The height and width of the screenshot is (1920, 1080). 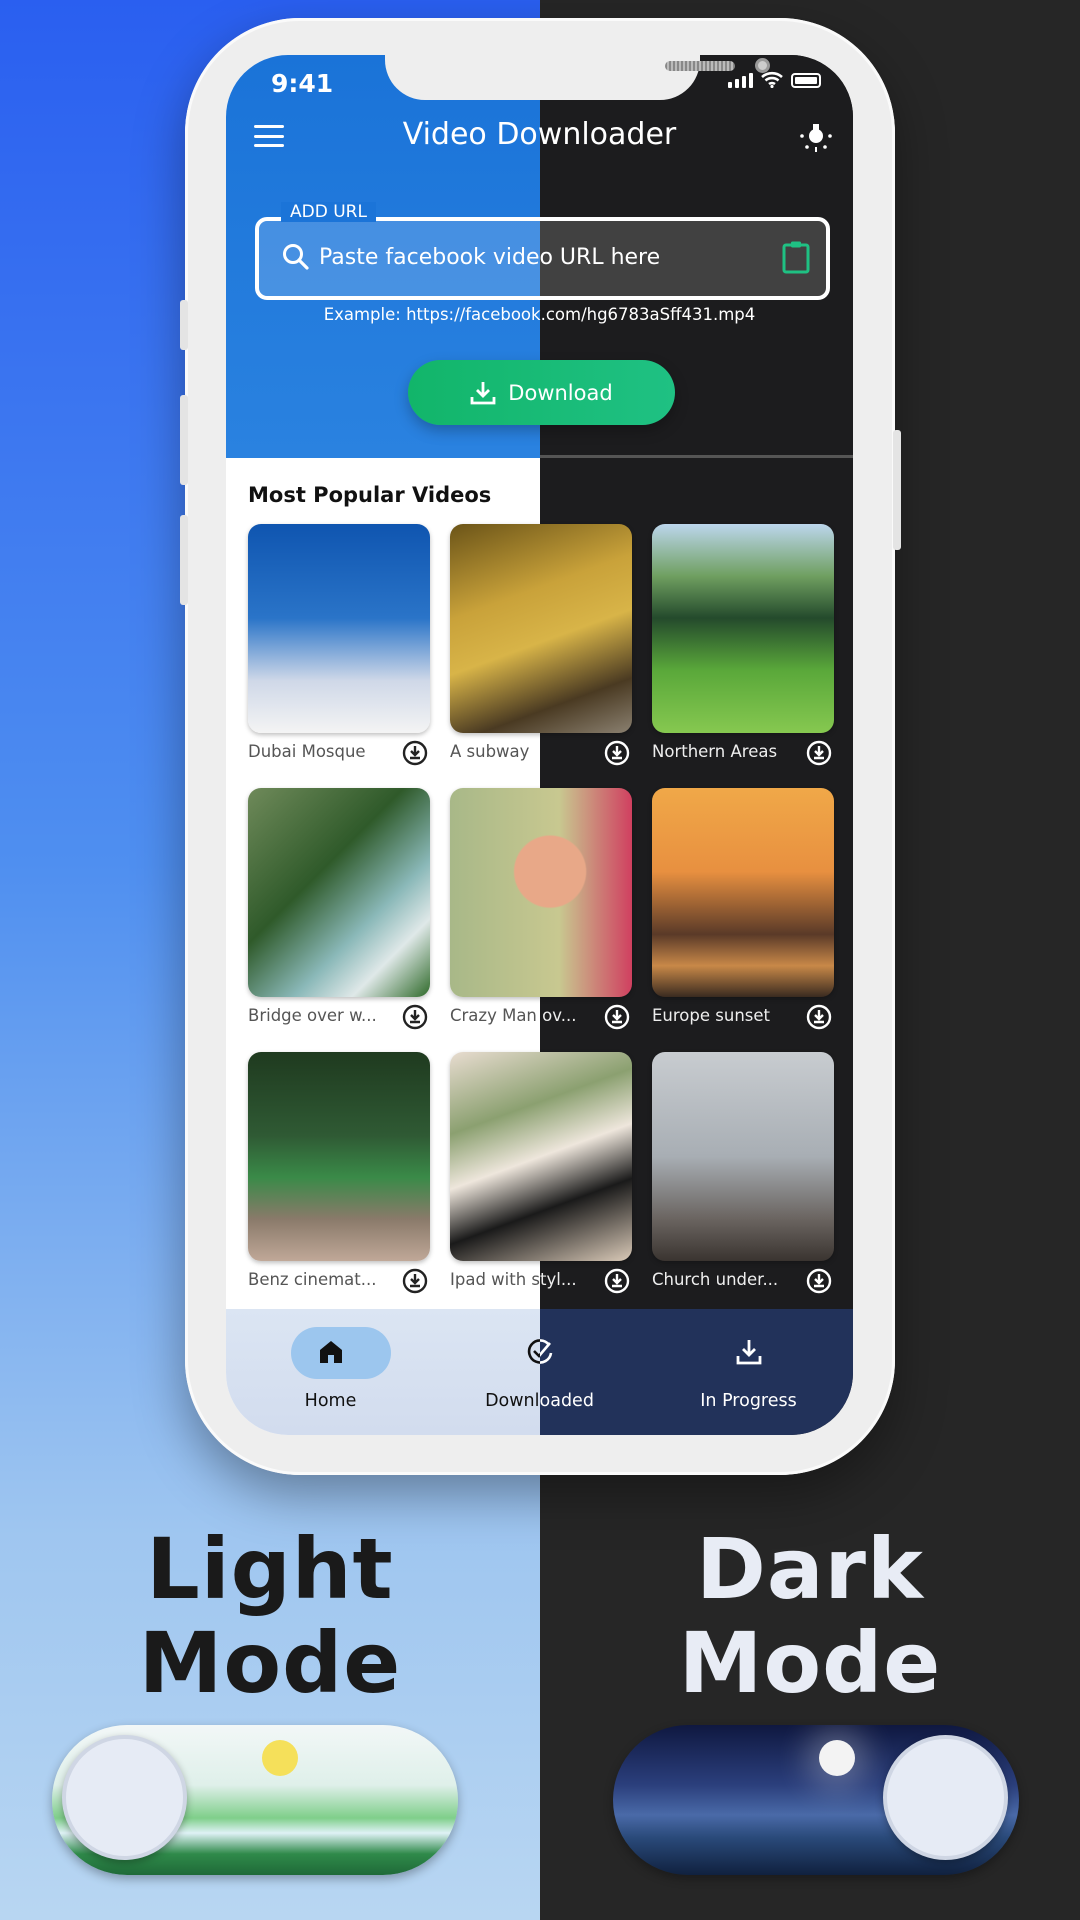 What do you see at coordinates (740, 80) in the screenshot?
I see `signal-icon` at bounding box center [740, 80].